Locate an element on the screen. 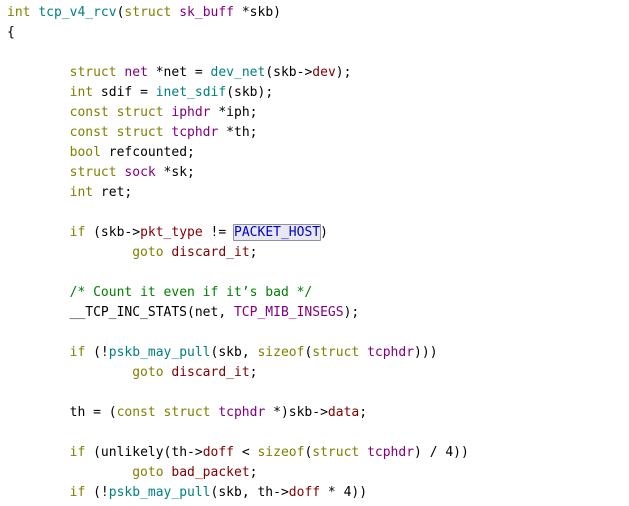  code-token-plain: *sk; is located at coordinates (175, 172).